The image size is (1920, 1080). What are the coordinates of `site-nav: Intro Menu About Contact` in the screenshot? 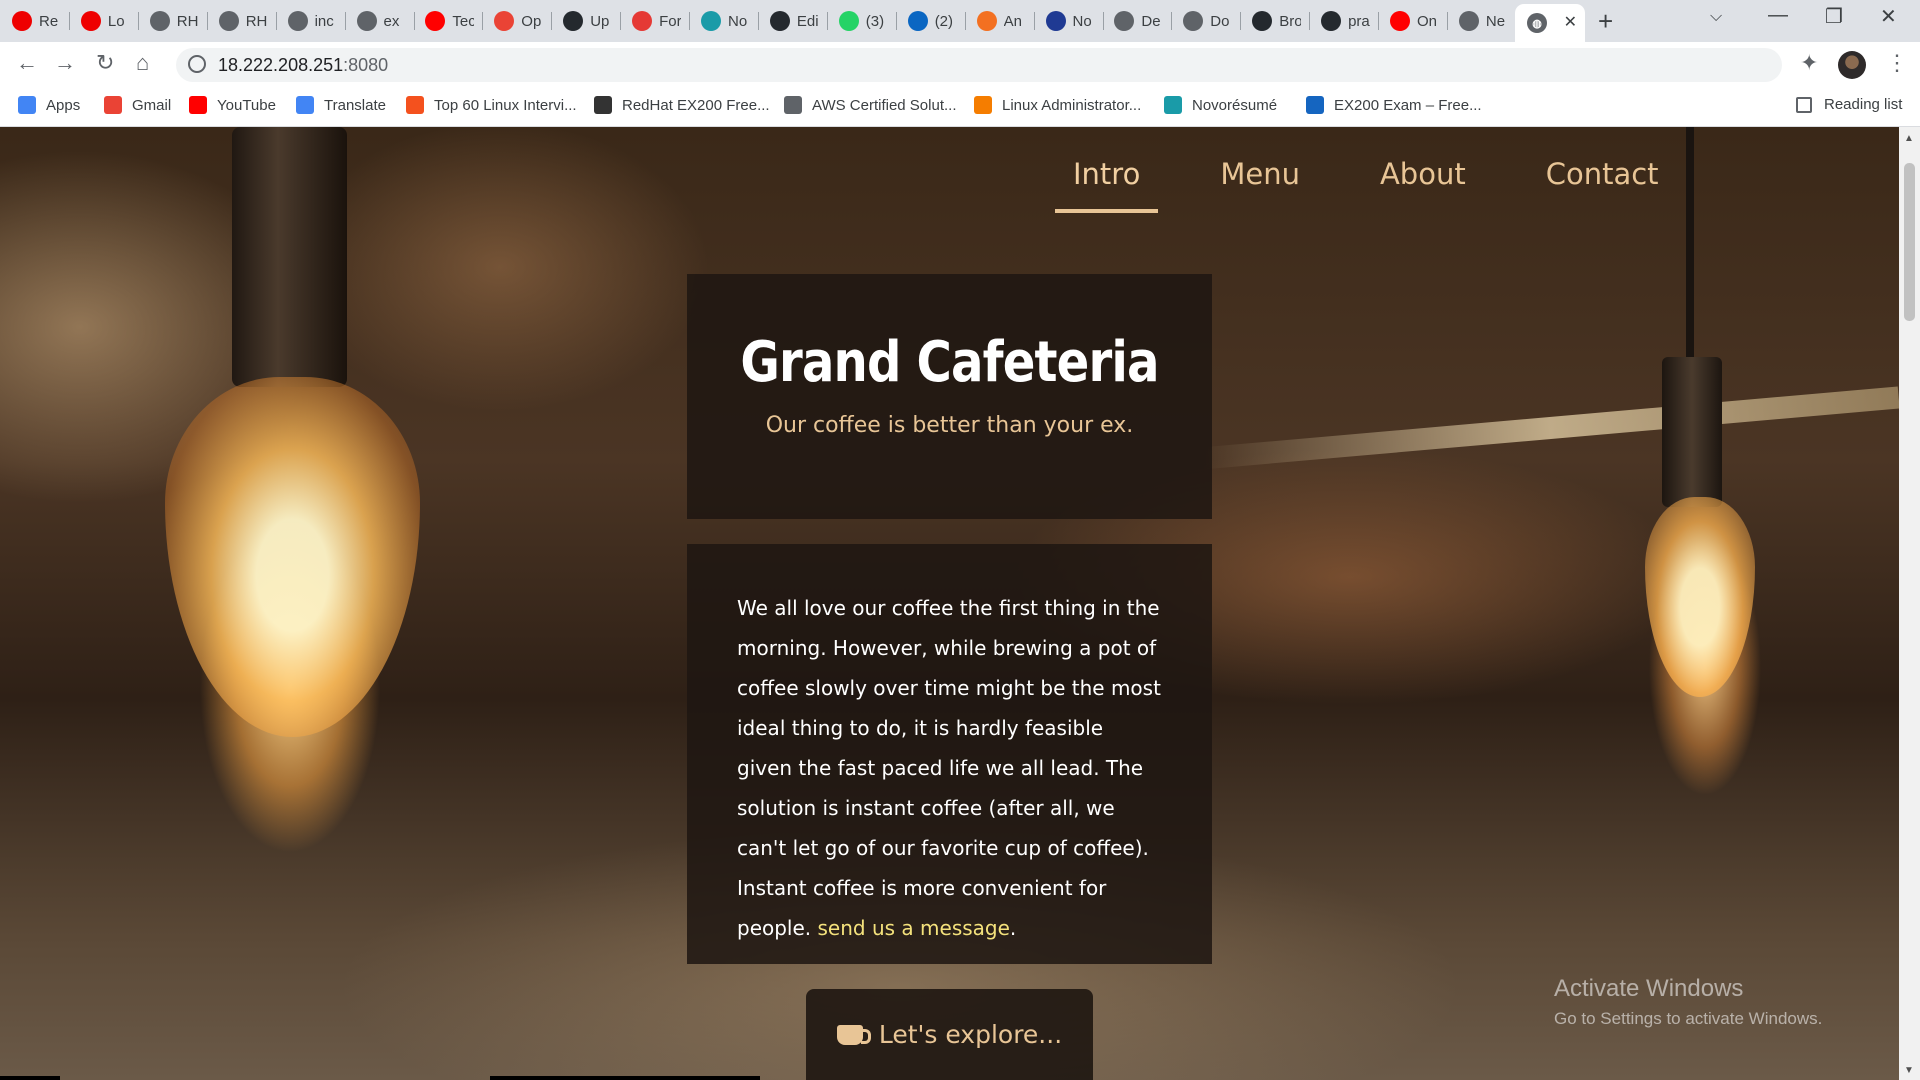 It's located at (1388, 185).